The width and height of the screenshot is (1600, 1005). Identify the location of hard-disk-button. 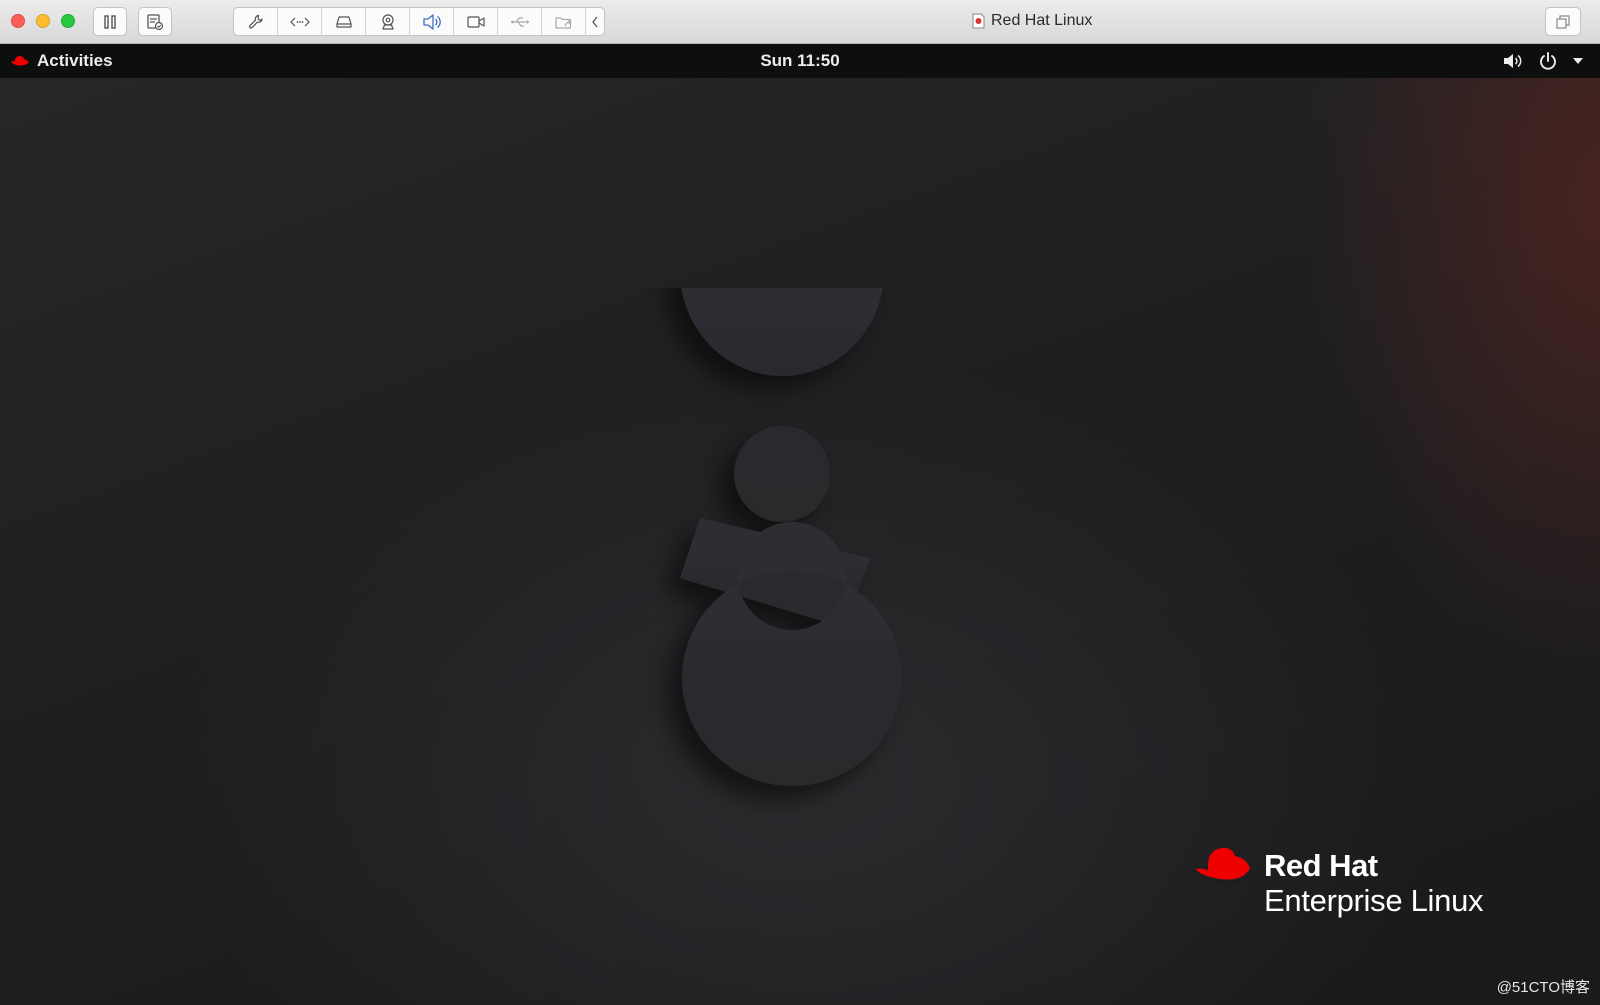
(344, 21).